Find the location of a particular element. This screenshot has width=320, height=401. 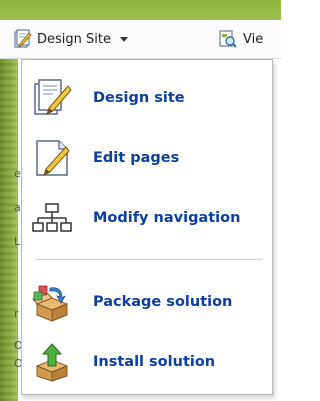

background-text-fragment: a is located at coordinates (17, 207).